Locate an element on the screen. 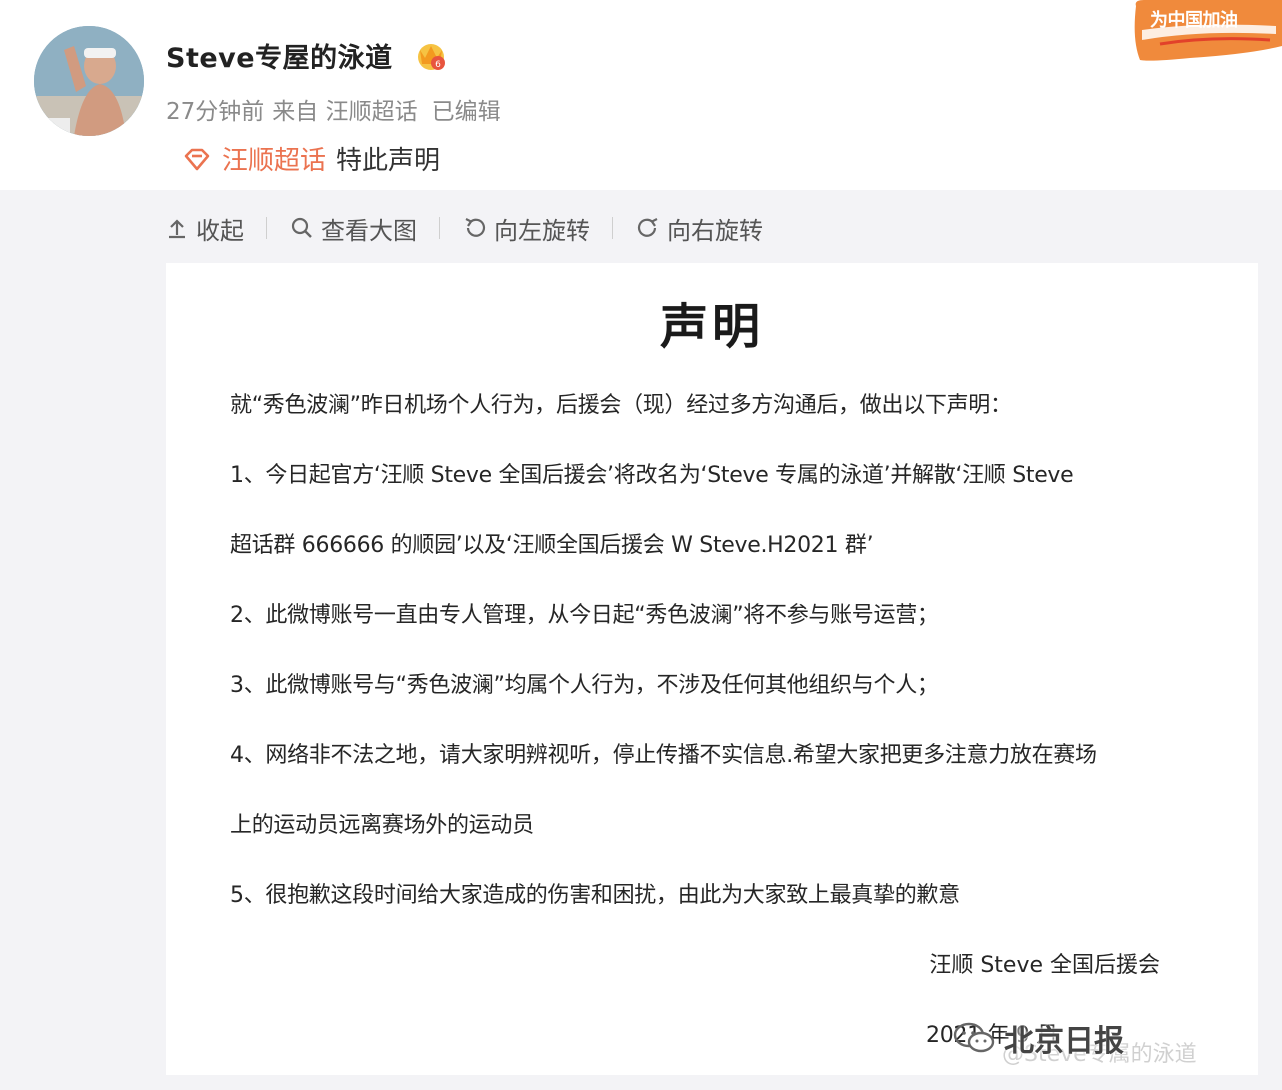 Image resolution: width=1282 pixels, height=1090 pixels. rotate-right-button: 向右旋转 is located at coordinates (699, 228).